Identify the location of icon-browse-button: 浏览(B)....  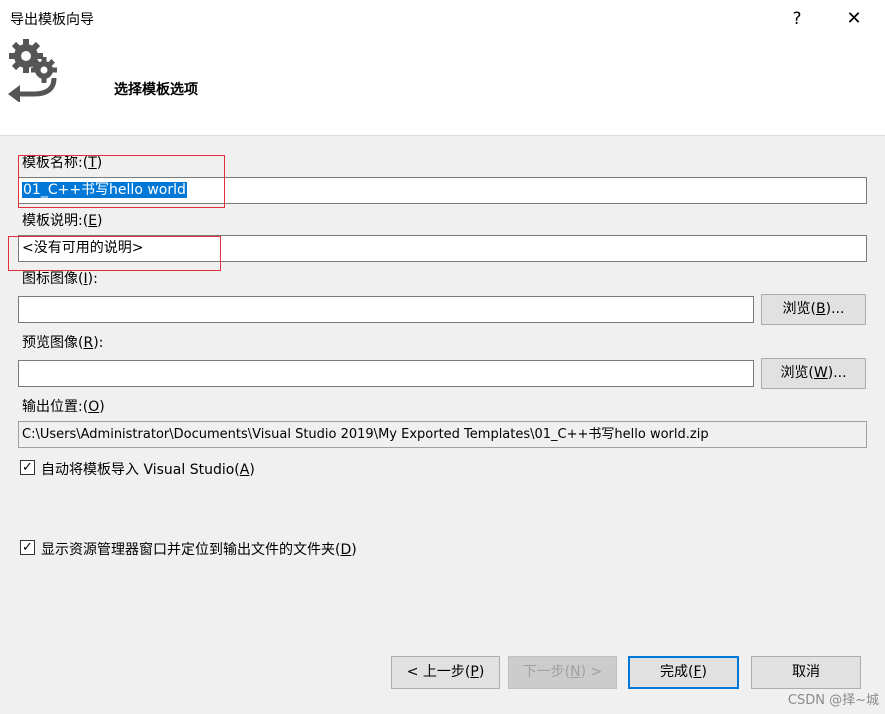
(813, 309).